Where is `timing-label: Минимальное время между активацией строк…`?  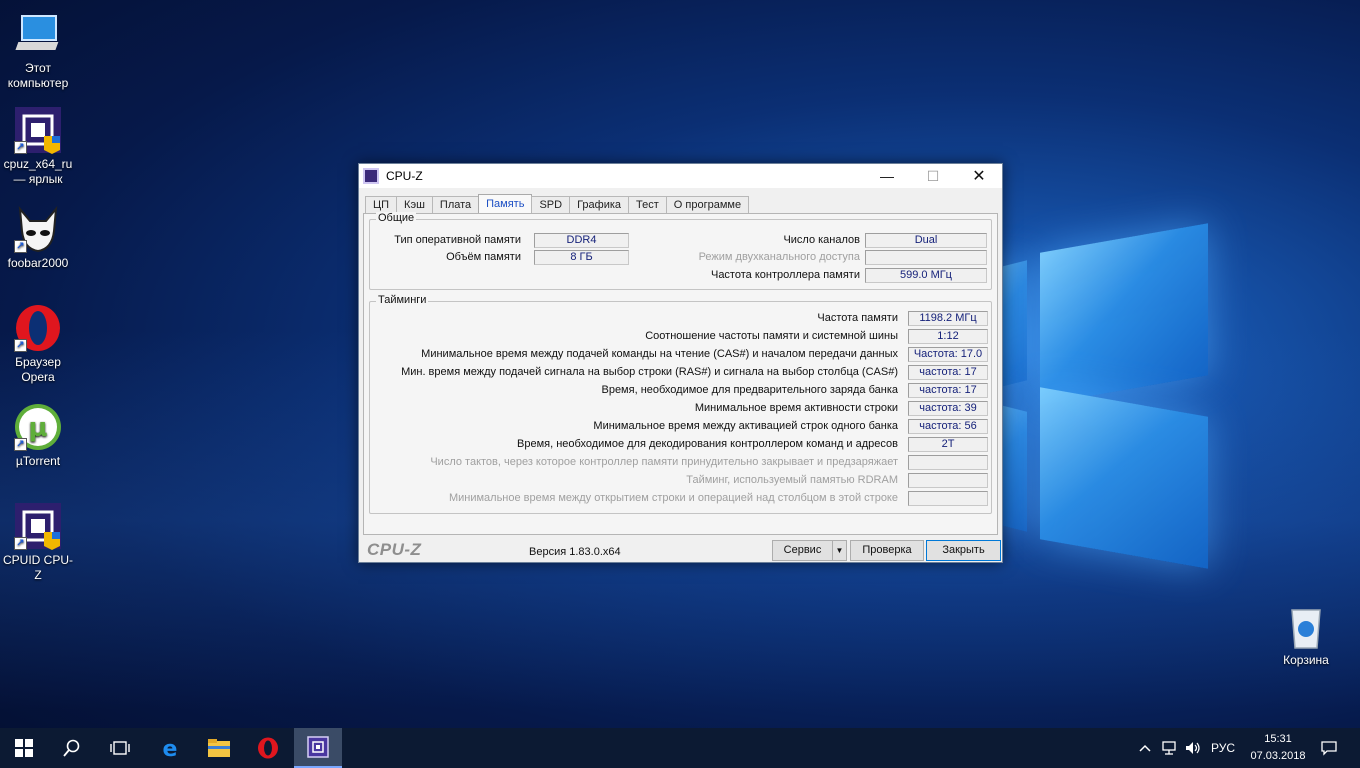 timing-label: Минимальное время между активацией строк… is located at coordinates (745, 426).